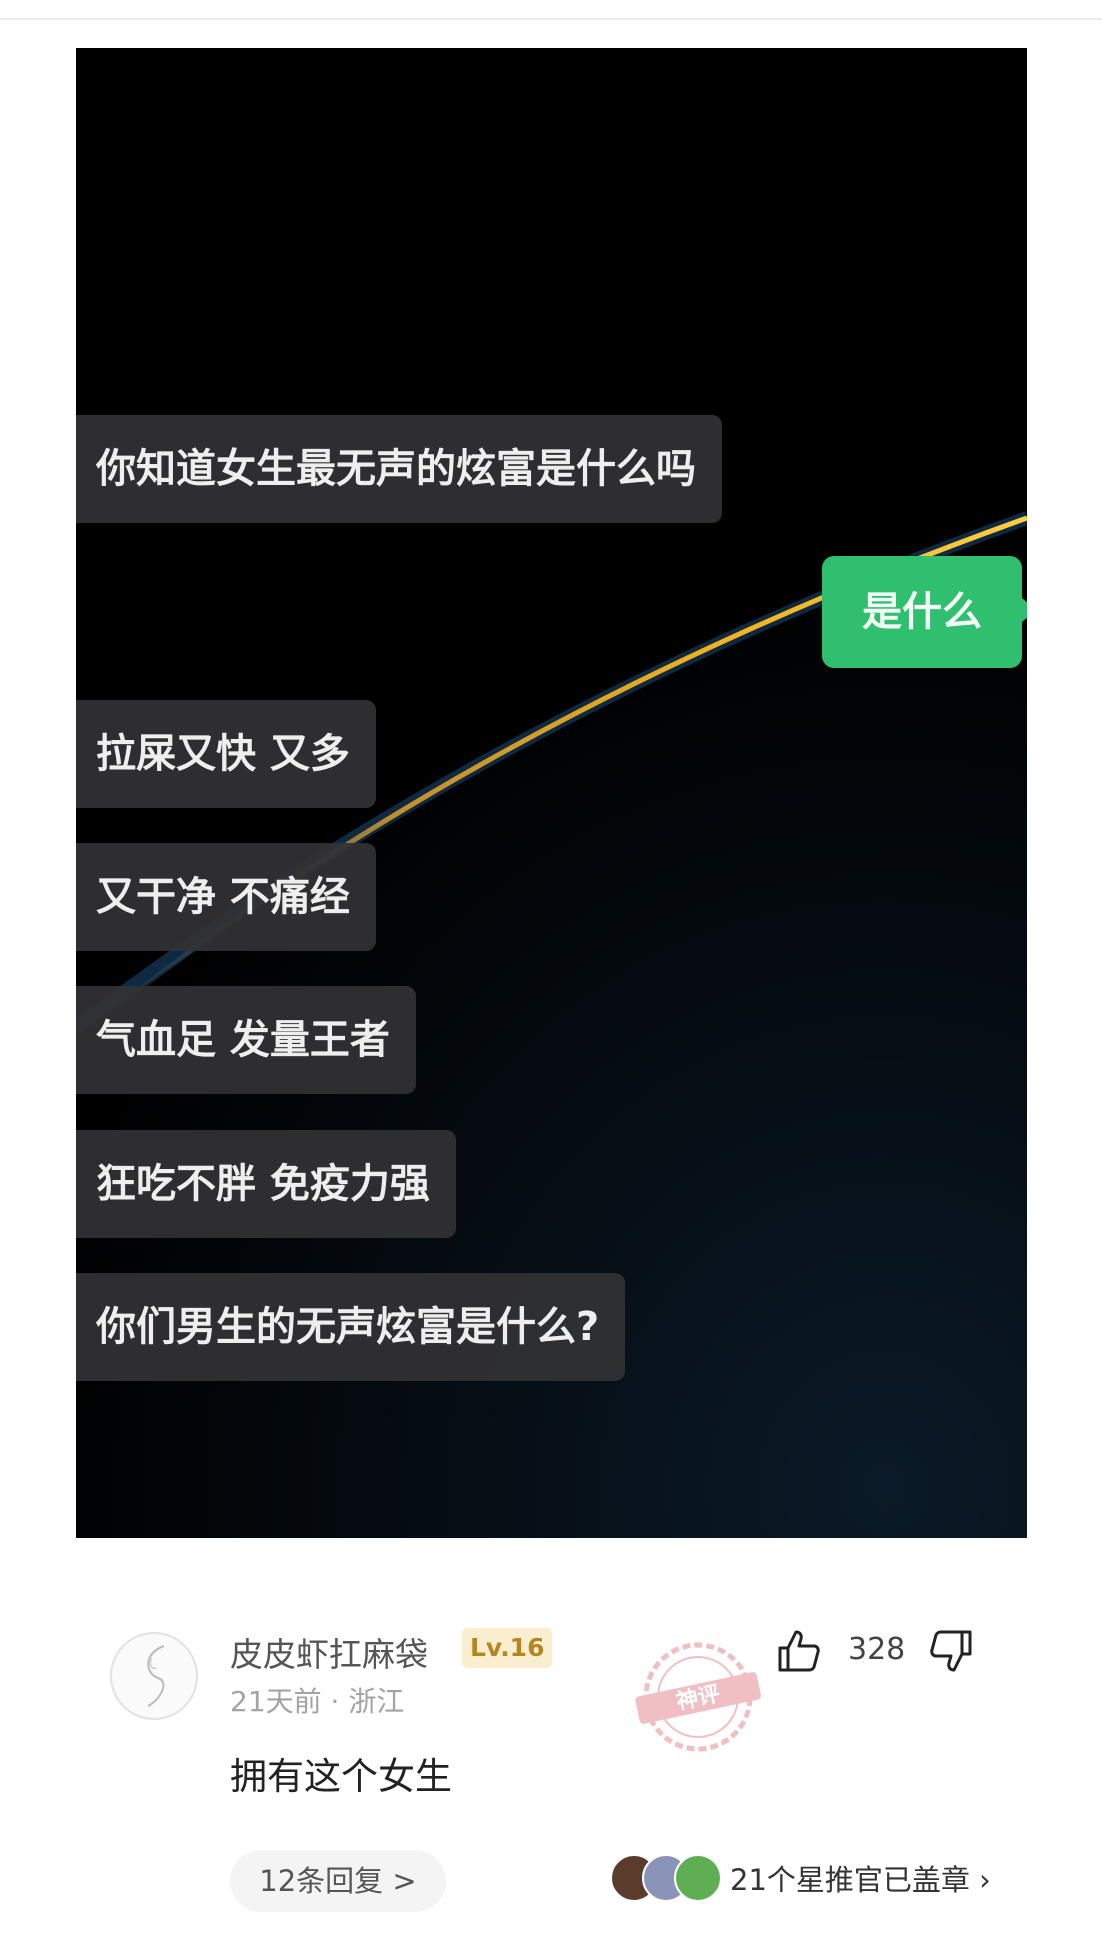 The height and width of the screenshot is (1948, 1102). I want to click on chat-bubble-outgoing: 是什么, so click(924, 612).